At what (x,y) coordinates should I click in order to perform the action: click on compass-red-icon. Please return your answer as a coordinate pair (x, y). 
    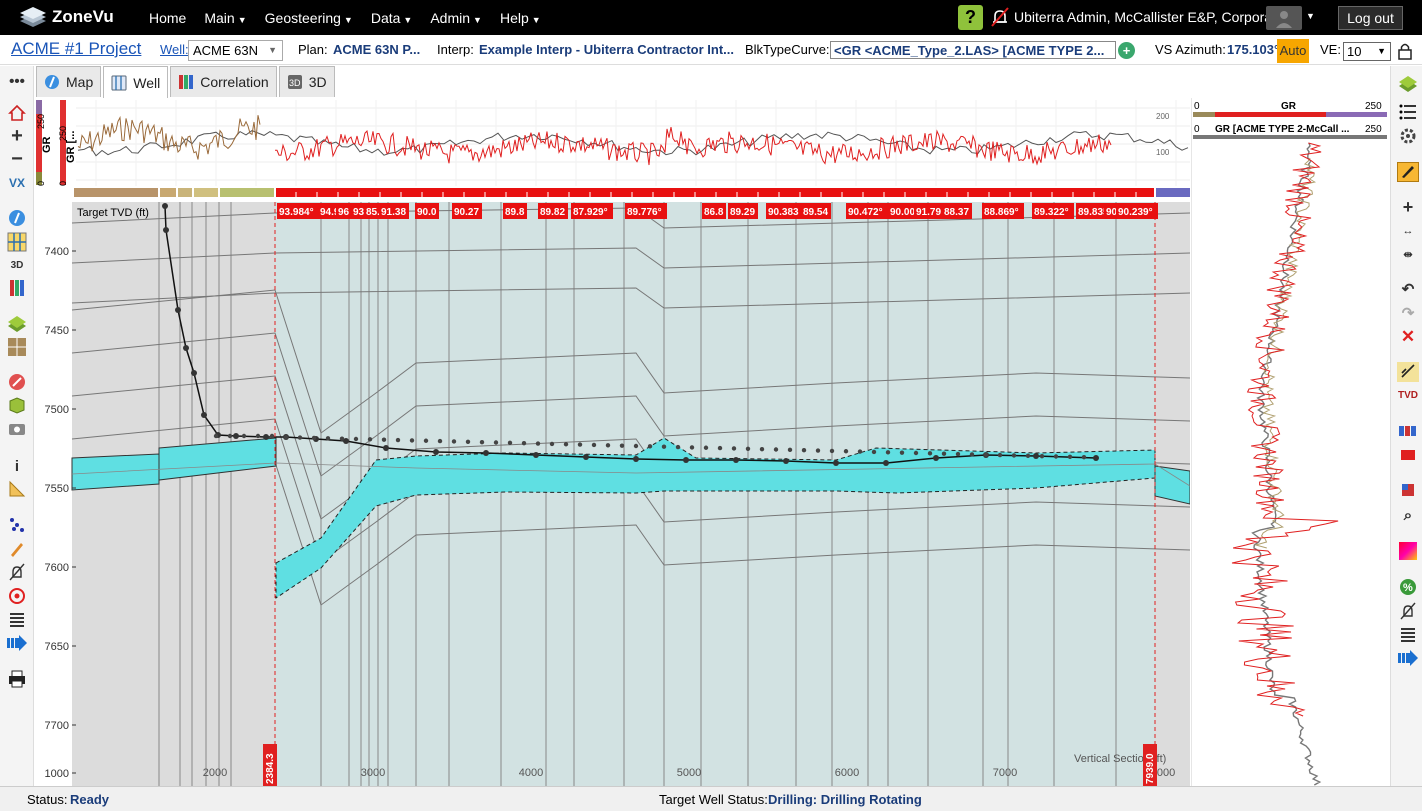
    Looking at the image, I should click on (17, 383).